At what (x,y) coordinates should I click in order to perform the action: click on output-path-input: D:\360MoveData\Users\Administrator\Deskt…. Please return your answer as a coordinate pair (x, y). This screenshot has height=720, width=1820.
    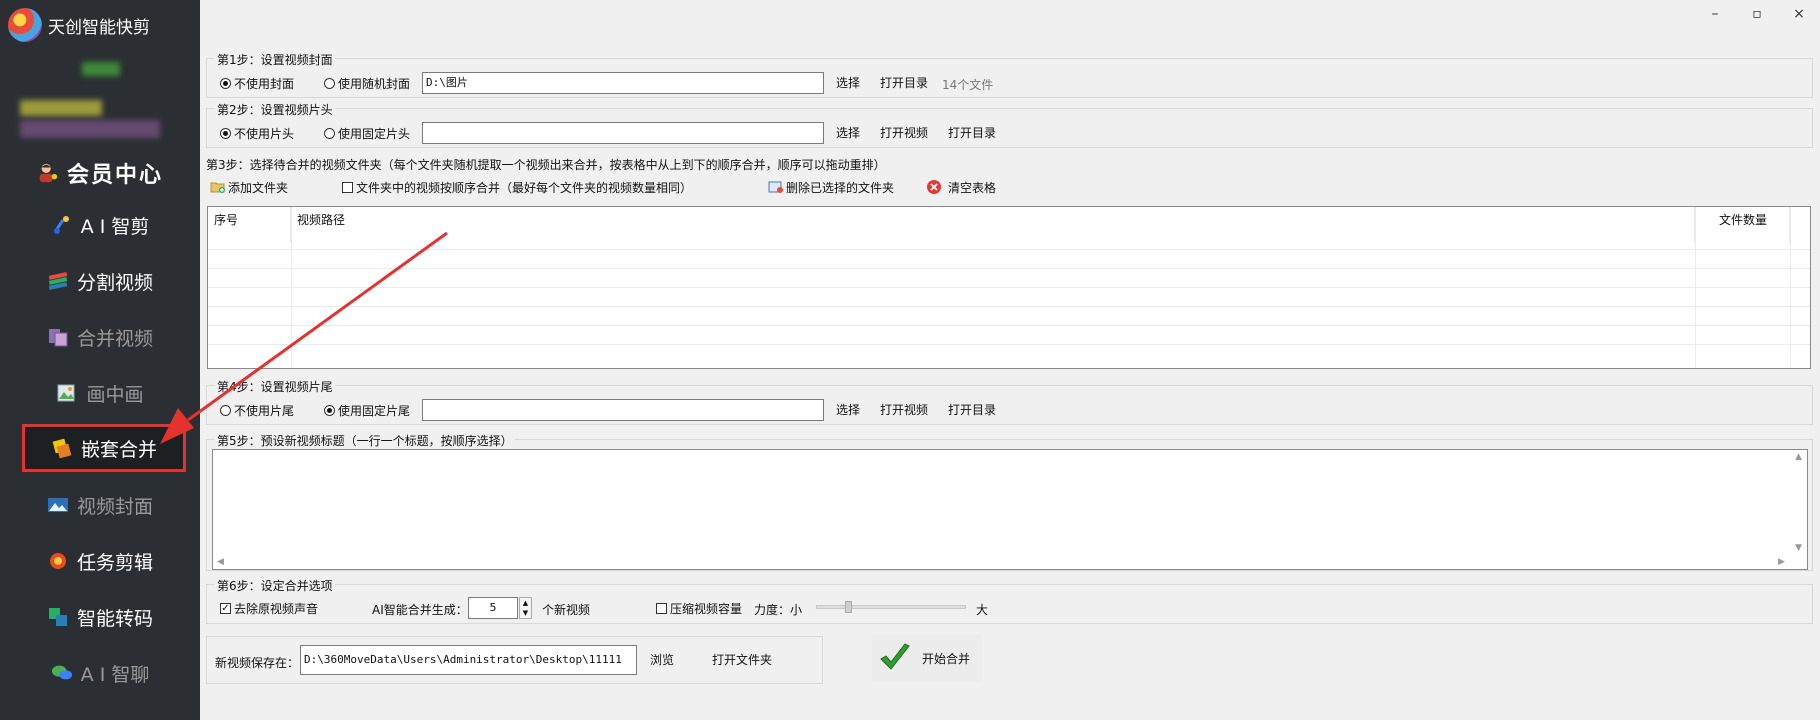
    Looking at the image, I should click on (468, 660).